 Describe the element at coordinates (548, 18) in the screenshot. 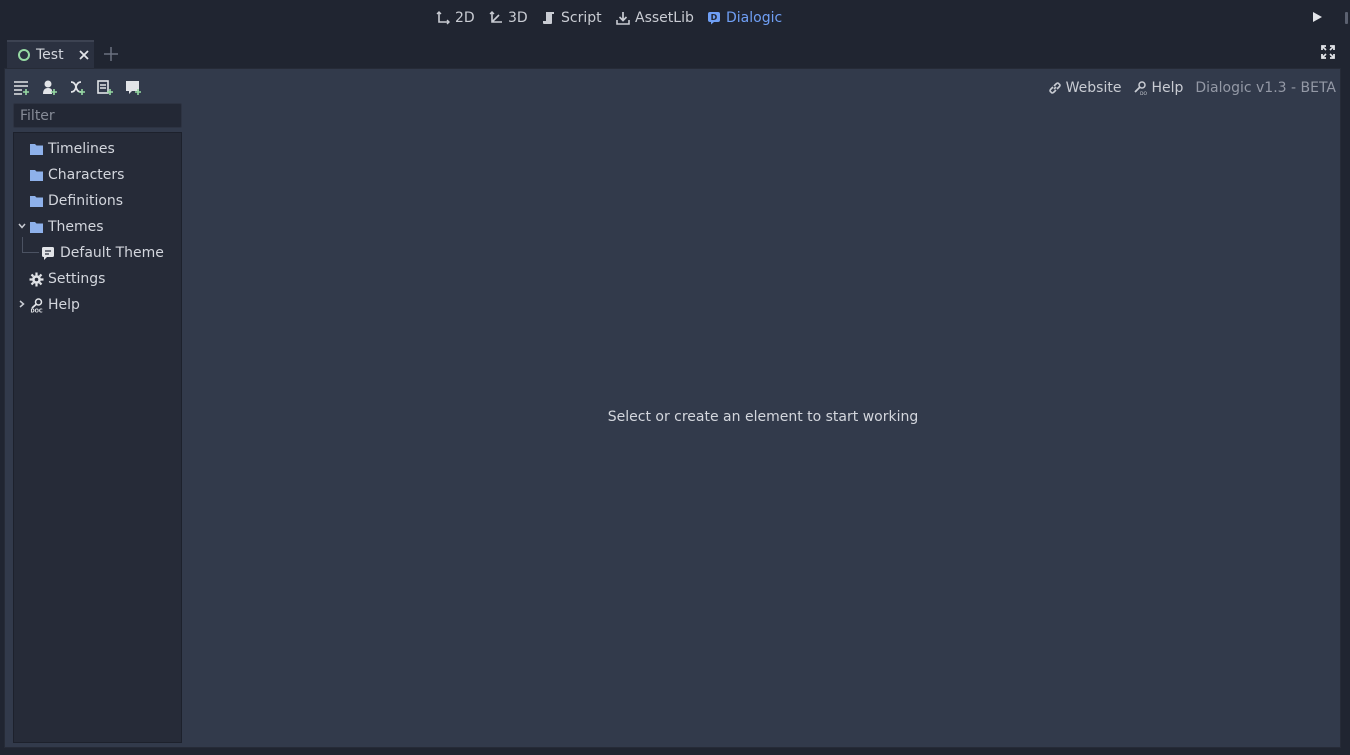

I see `script-icon` at that location.